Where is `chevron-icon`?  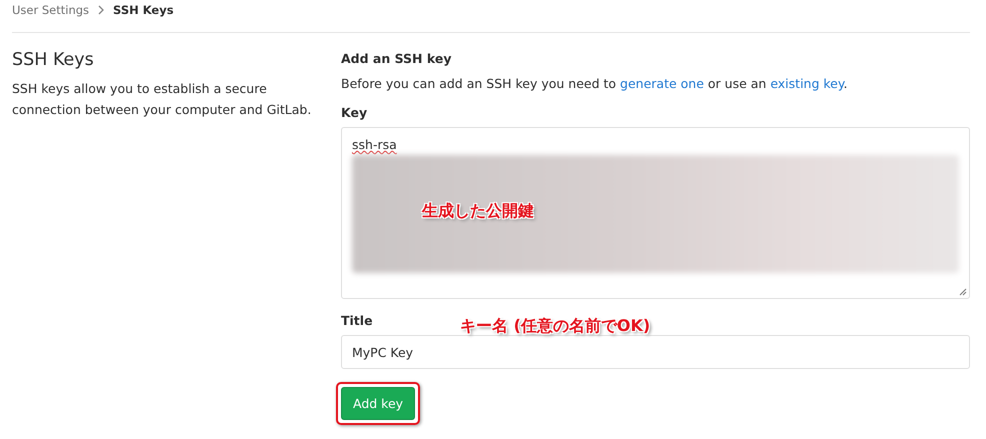
chevron-icon is located at coordinates (101, 10).